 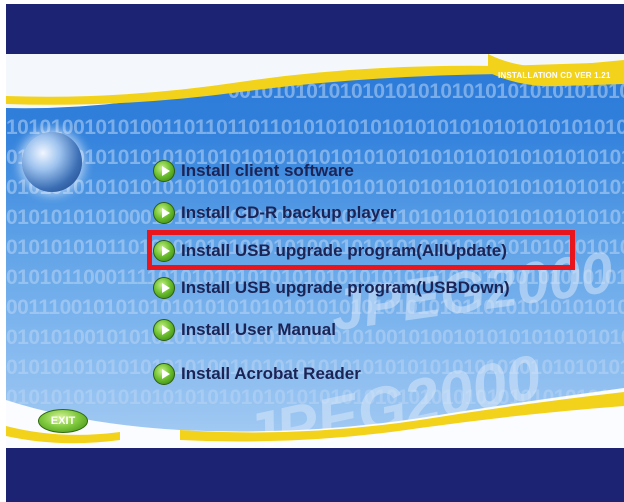 I want to click on menu-item-install-cdr-backup-player: Install CD-R backup player, so click(x=274, y=213).